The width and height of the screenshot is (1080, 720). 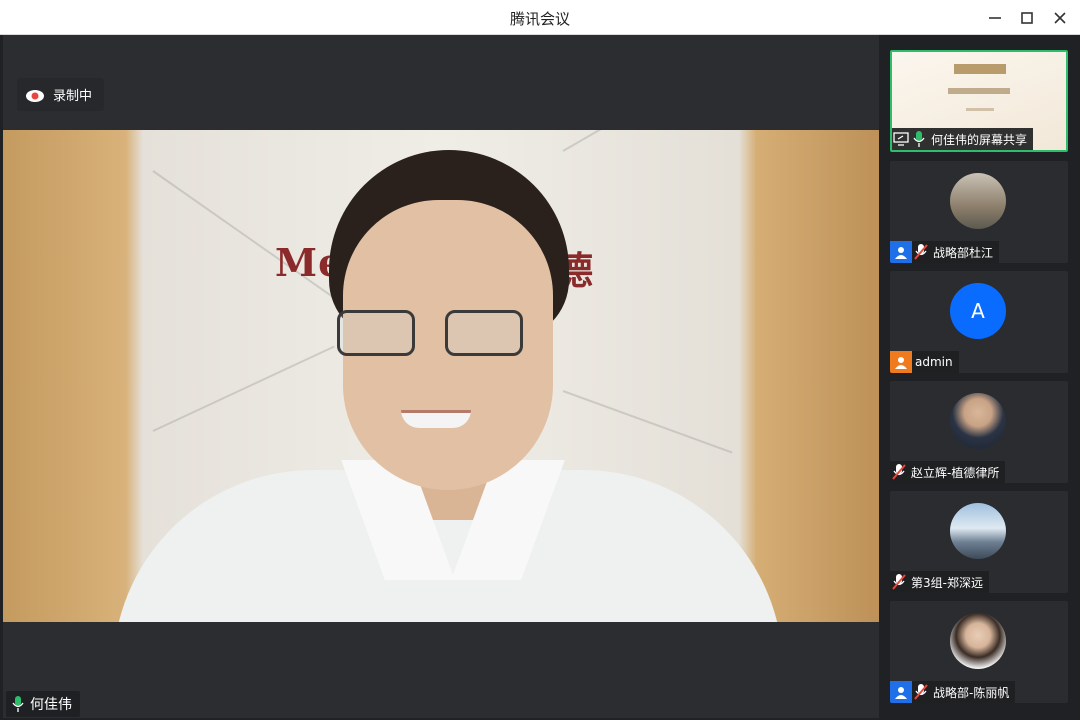 I want to click on title-bar: 腾讯会议, so click(x=540, y=17).